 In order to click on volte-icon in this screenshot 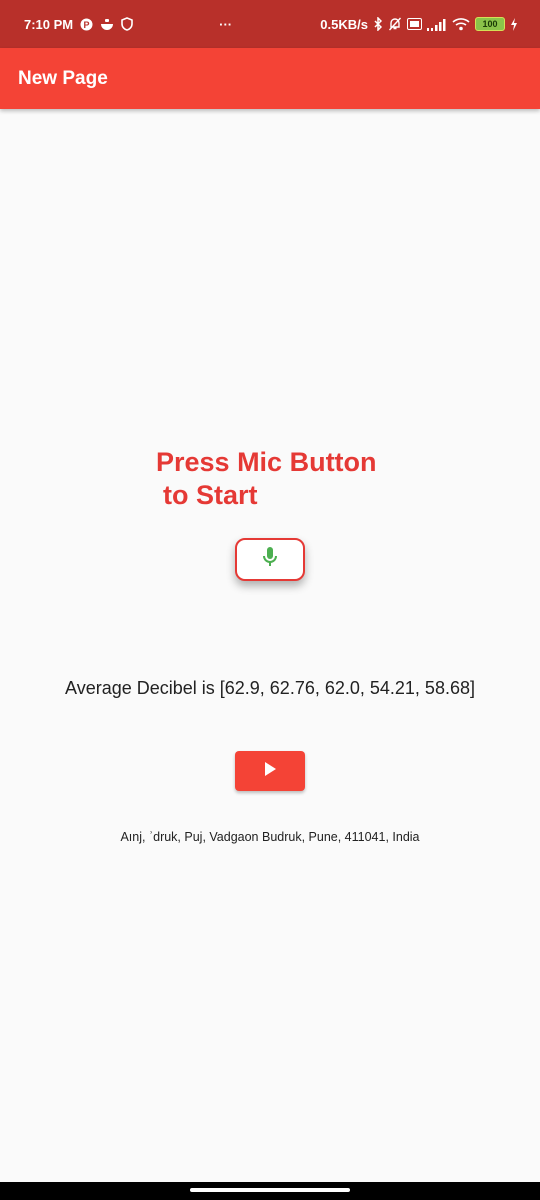, I will do `click(414, 24)`.